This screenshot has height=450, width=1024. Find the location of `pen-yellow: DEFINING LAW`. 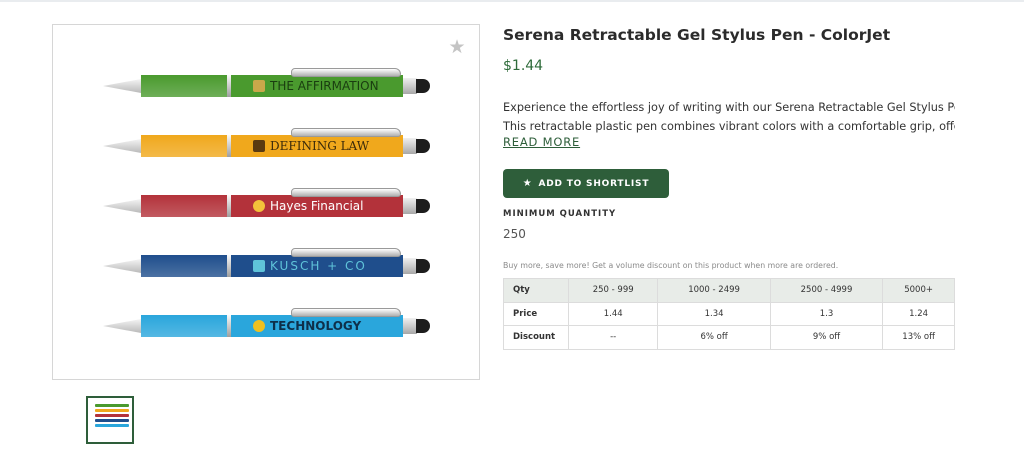

pen-yellow: DEFINING LAW is located at coordinates (270, 144).